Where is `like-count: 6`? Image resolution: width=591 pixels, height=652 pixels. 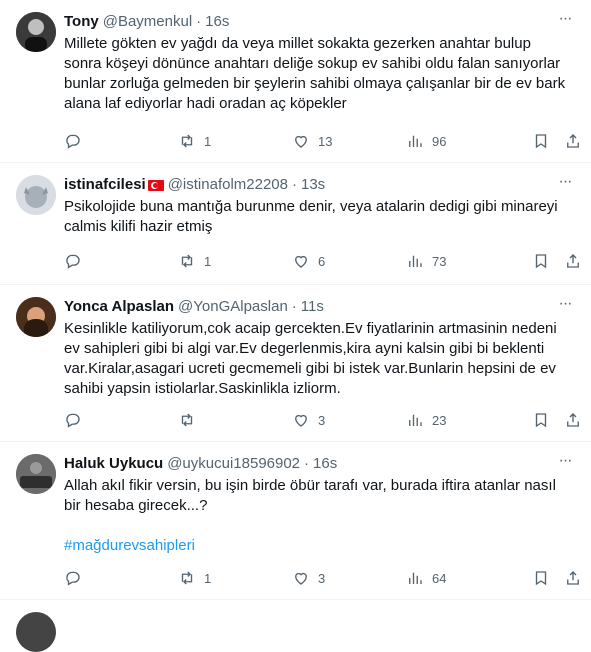
like-count: 6 is located at coordinates (322, 261).